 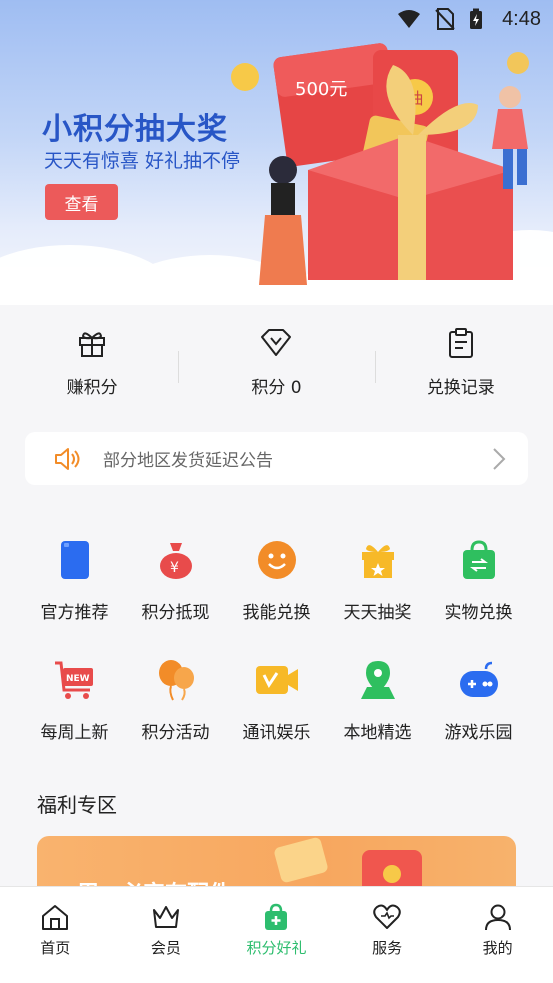 I want to click on cart-new-icon: NEW, so click(x=73, y=680).